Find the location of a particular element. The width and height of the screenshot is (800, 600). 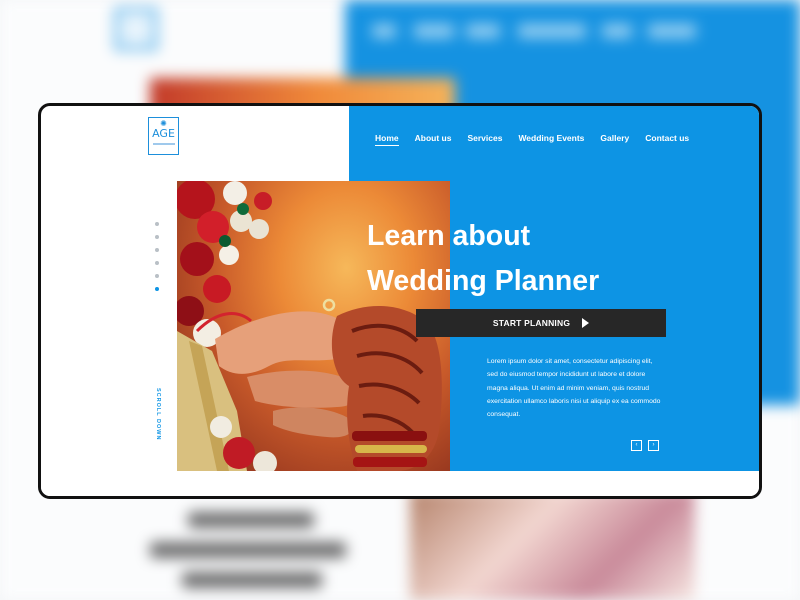

play-icon is located at coordinates (586, 323).